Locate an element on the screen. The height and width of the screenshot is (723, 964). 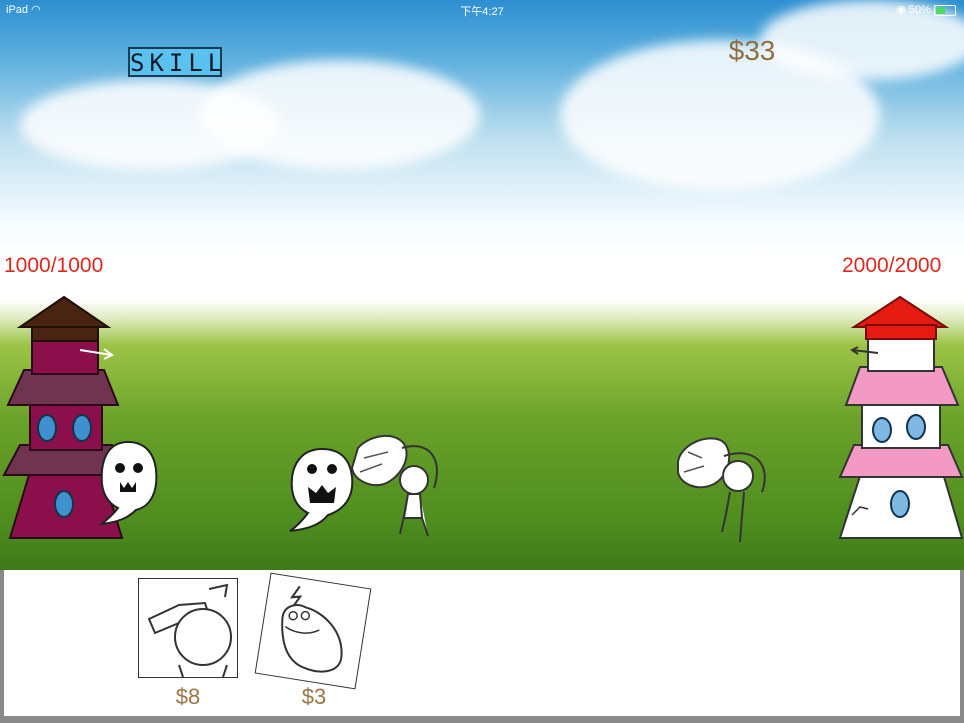
skill-button: SKILL is located at coordinates (175, 62).